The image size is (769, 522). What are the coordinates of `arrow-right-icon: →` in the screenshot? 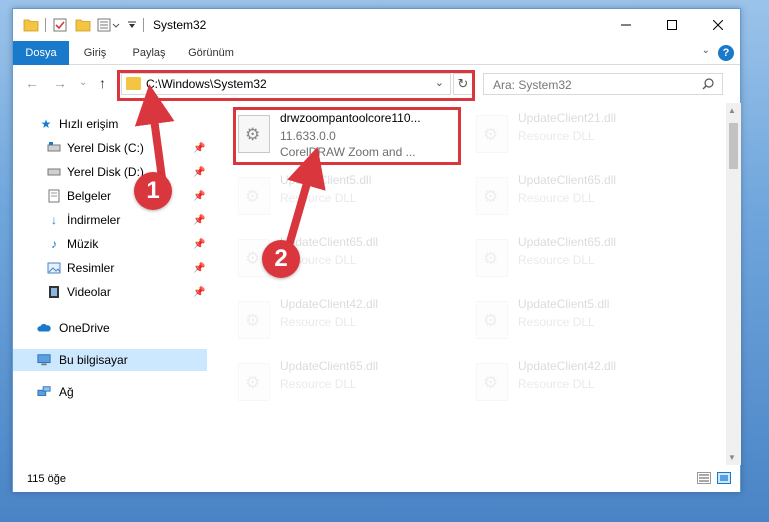 It's located at (60, 83).